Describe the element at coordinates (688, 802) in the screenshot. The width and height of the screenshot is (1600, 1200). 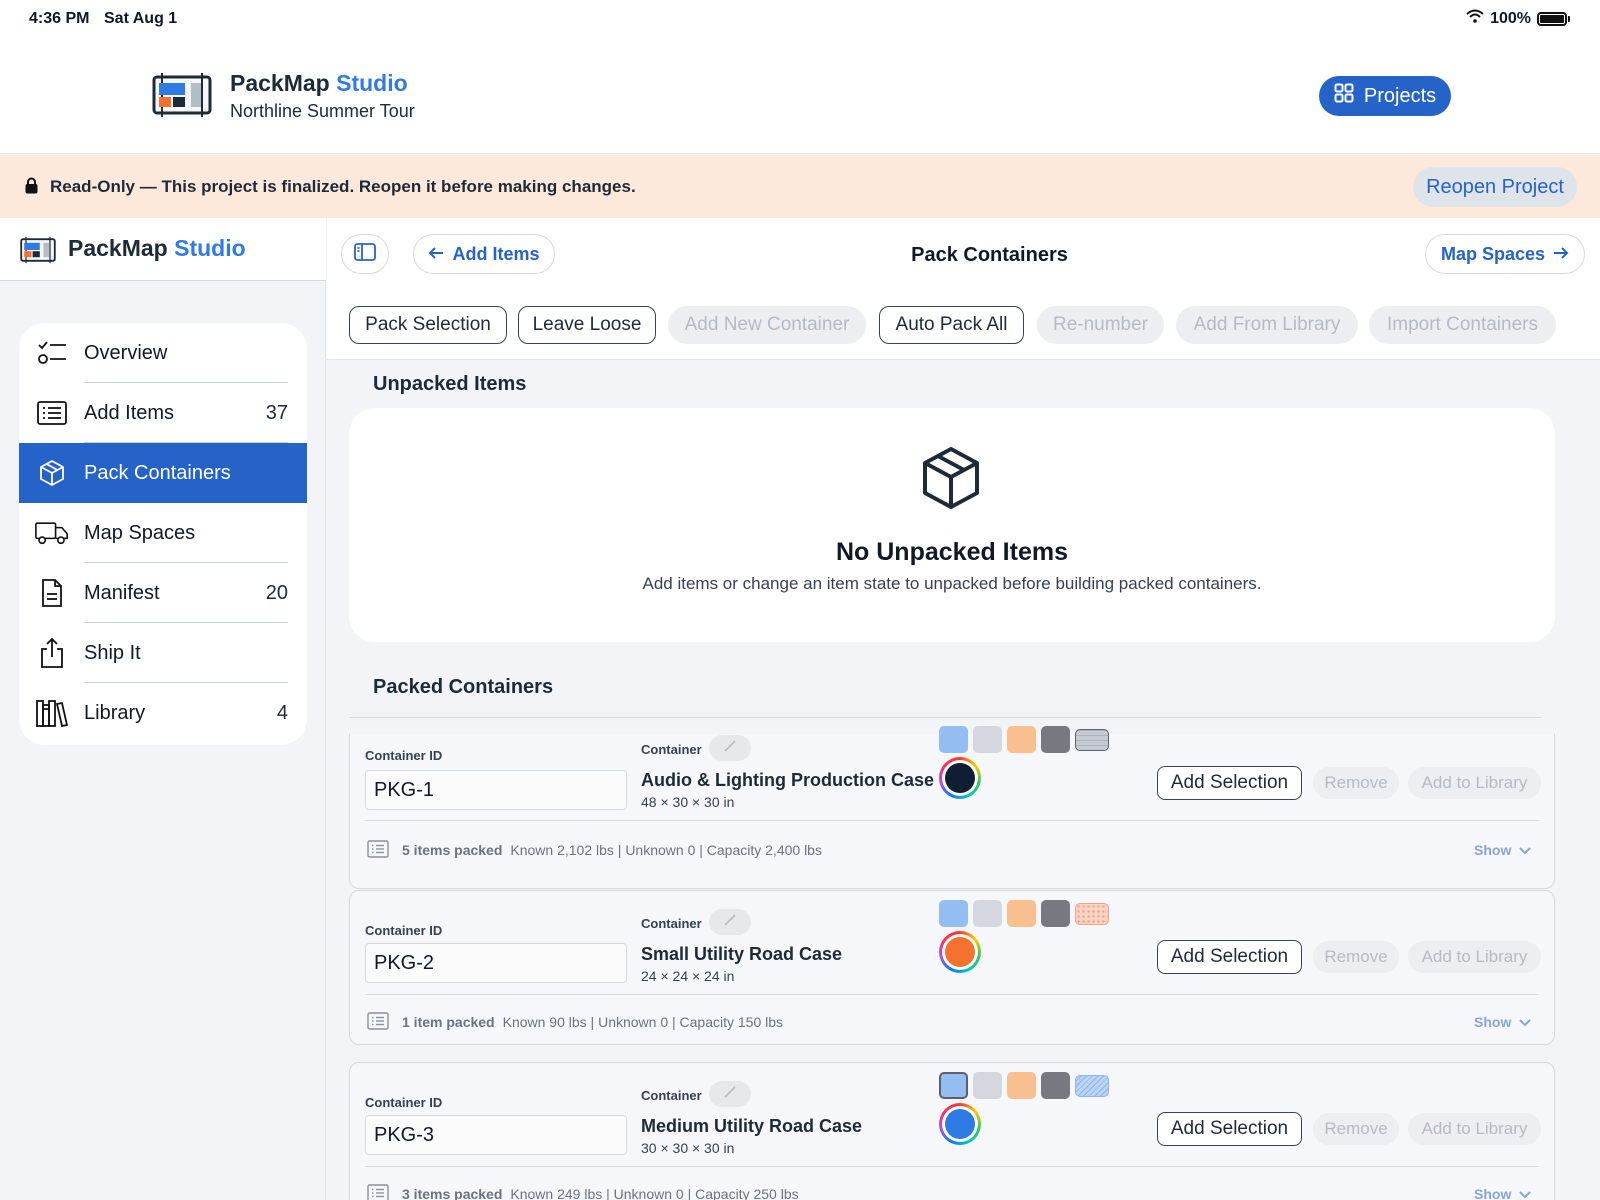
I see `container-dimensions: 48 × 30 × 30 in` at that location.